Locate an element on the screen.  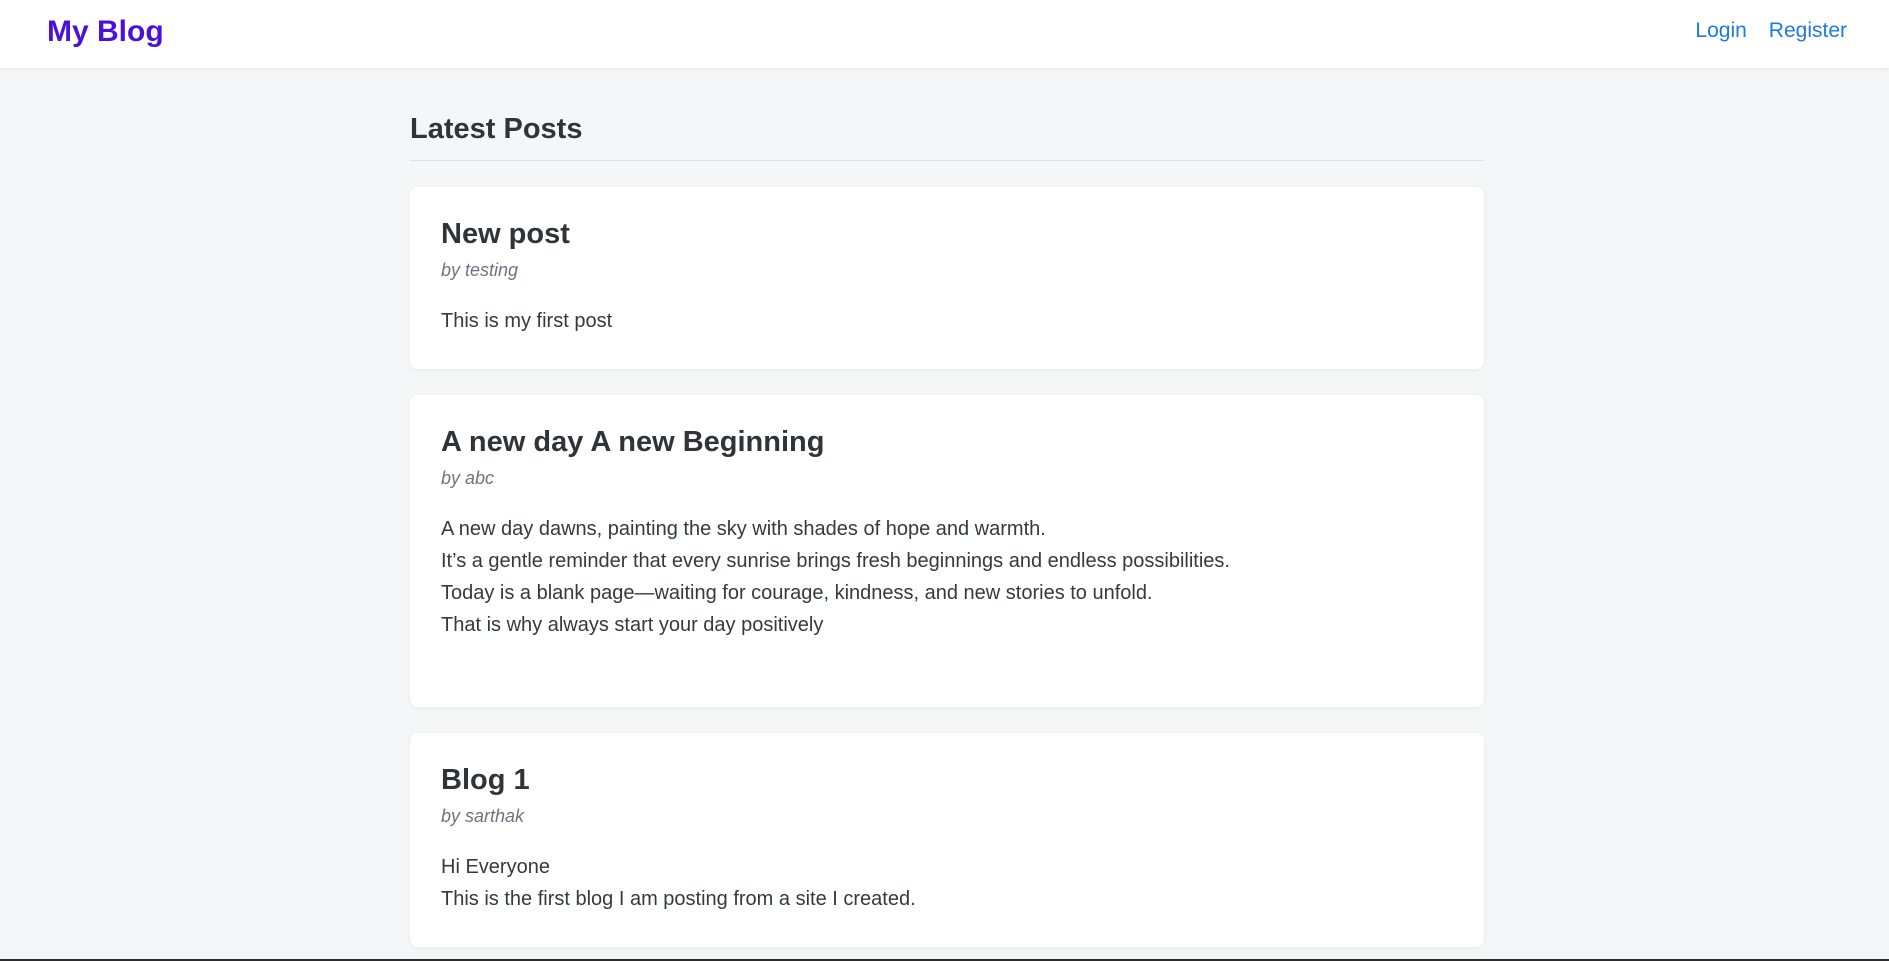
nav-links: Login Register is located at coordinates (1771, 31).